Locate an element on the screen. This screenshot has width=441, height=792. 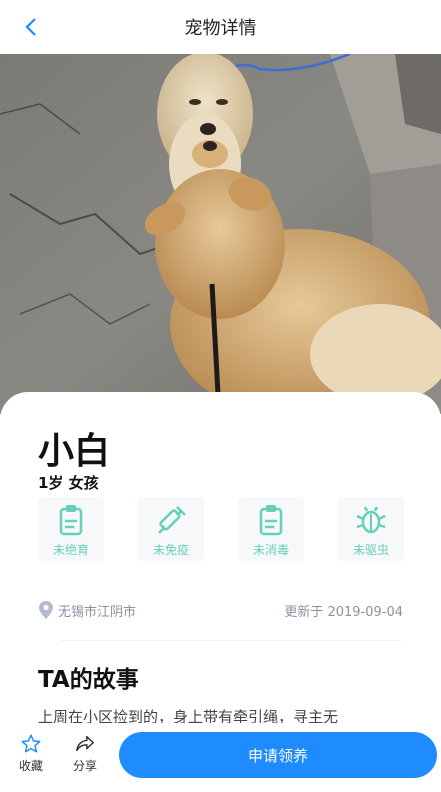
status-vaccinated: 未免疫 is located at coordinates (171, 529).